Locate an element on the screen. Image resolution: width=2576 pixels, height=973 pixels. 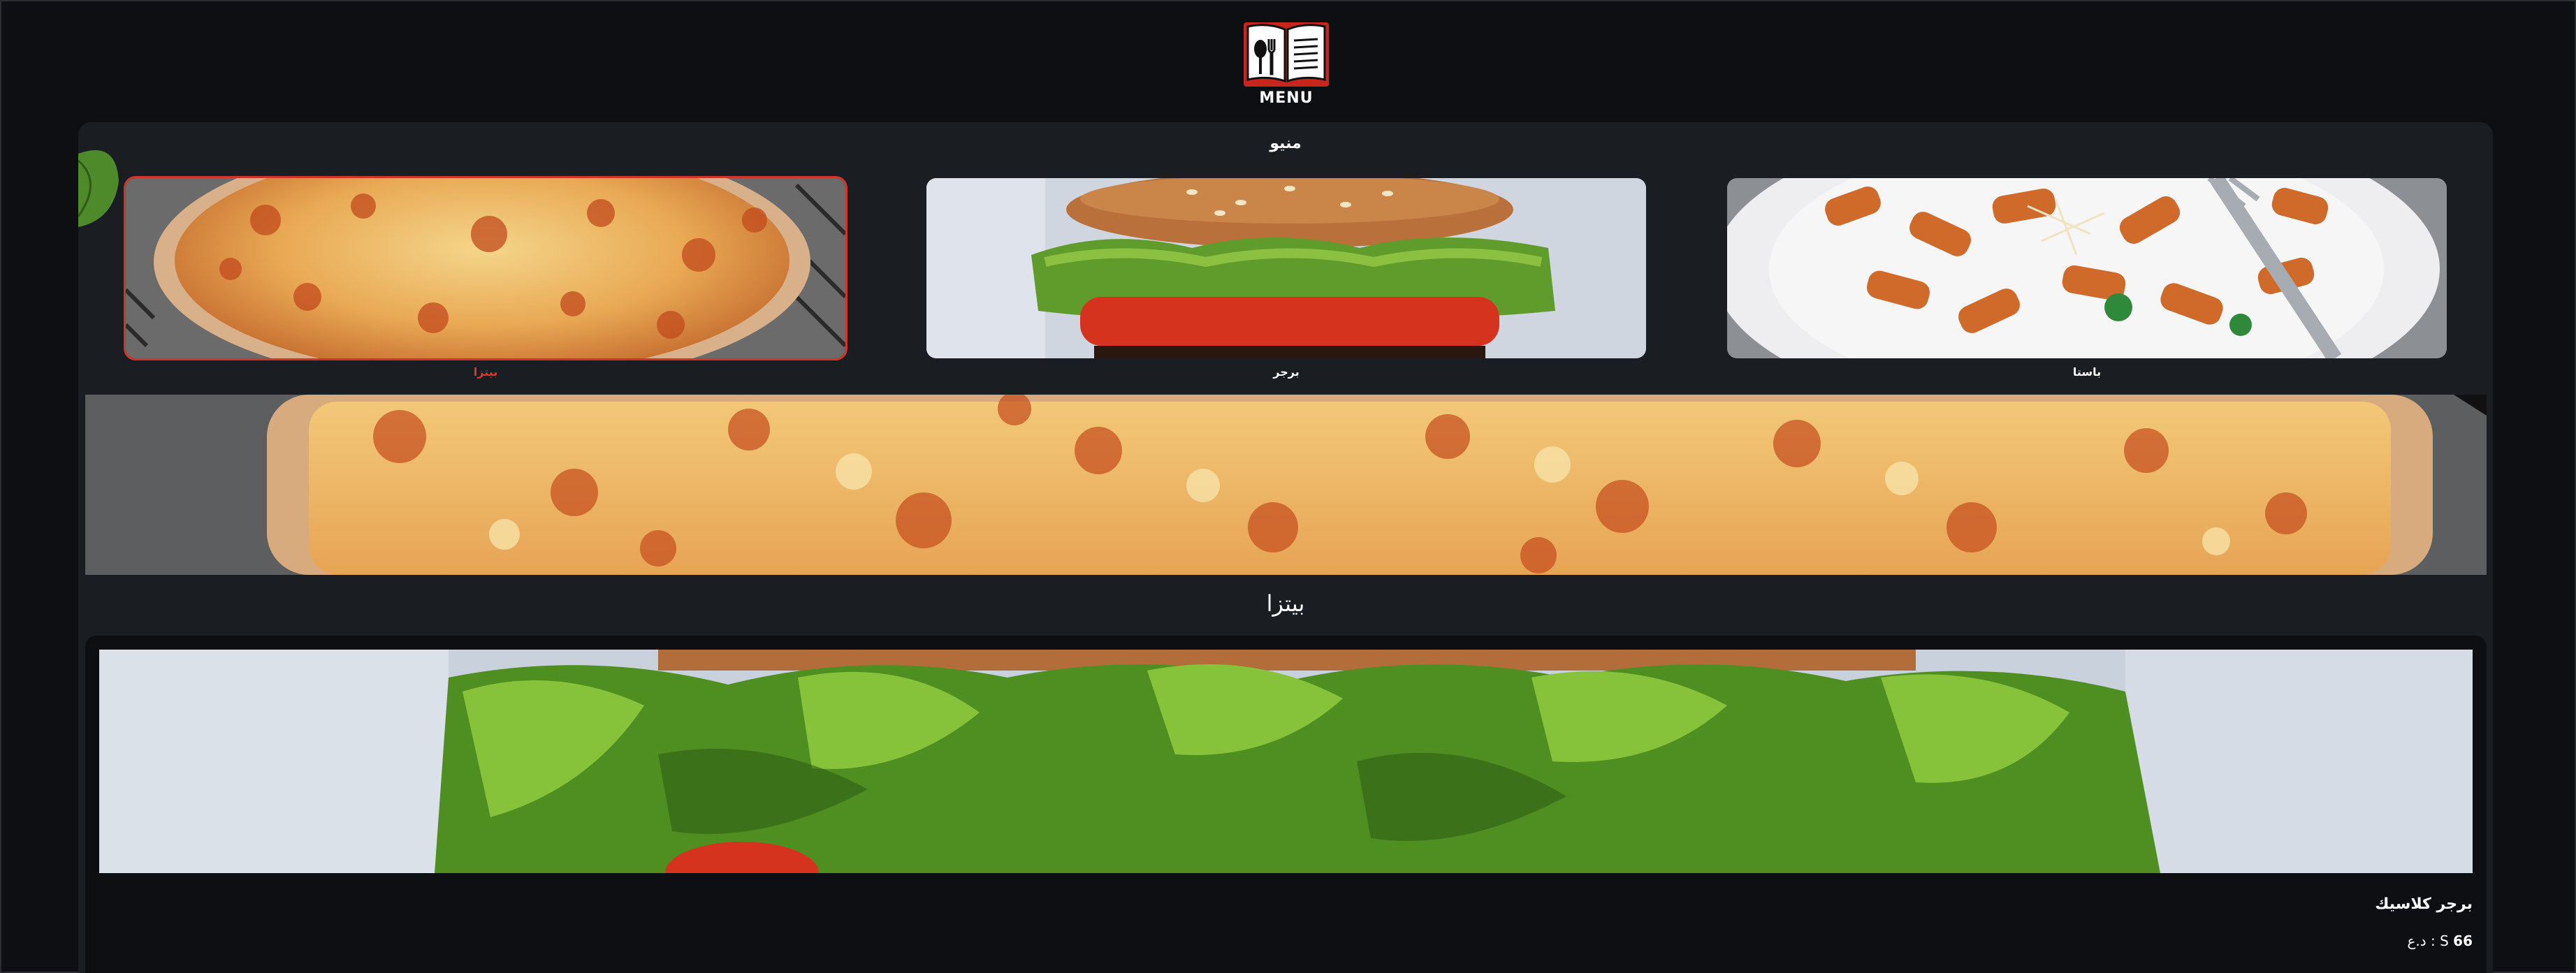
menu-book-icon is located at coordinates (1286, 54).